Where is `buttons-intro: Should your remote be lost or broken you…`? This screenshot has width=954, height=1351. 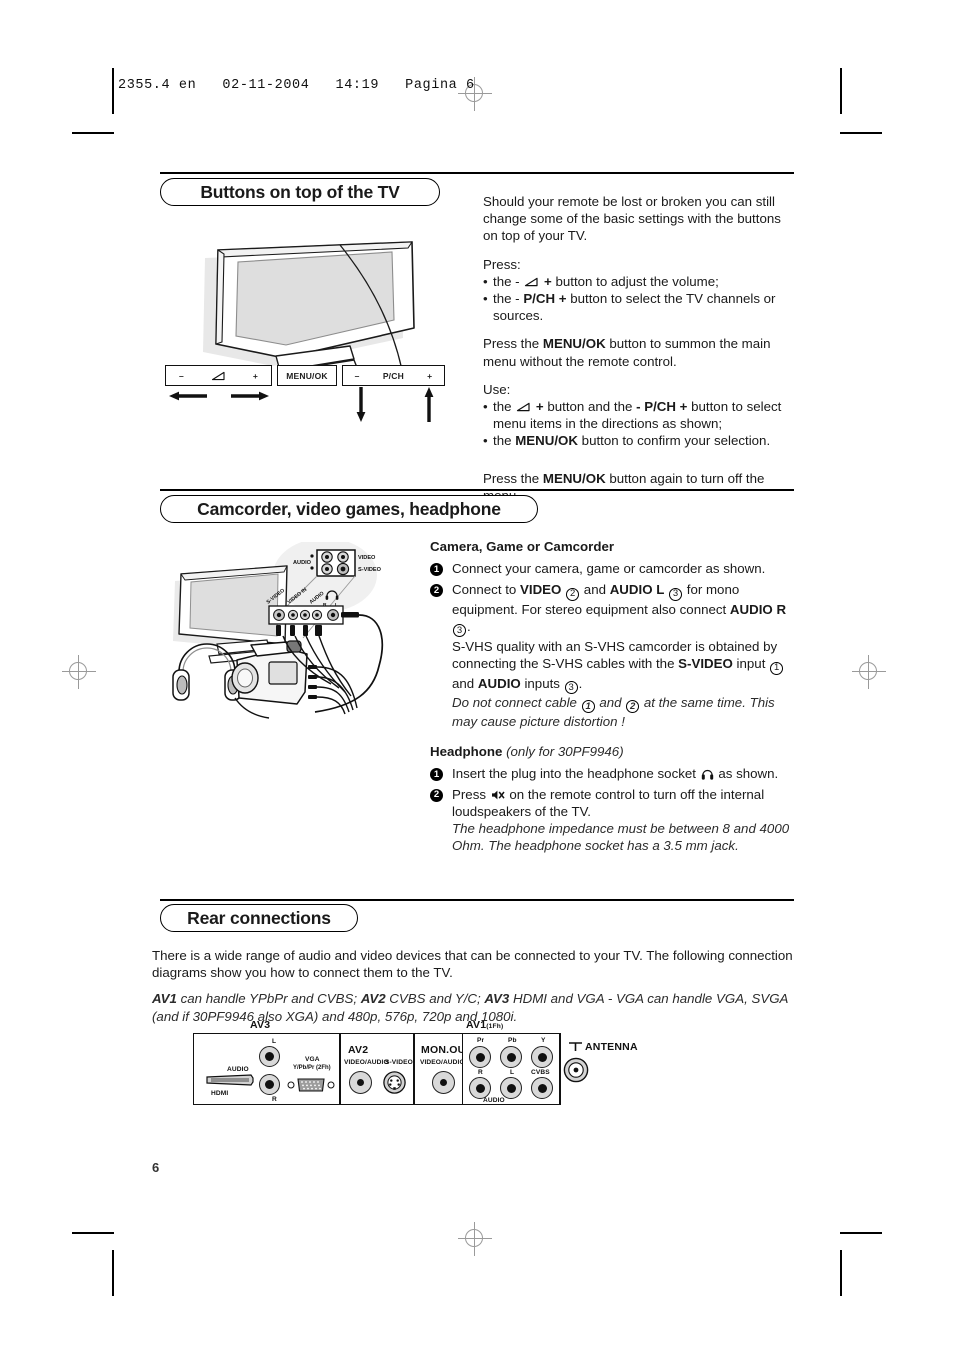
buttons-intro: Should your remote be lost or broken you… is located at coordinates (632, 219).